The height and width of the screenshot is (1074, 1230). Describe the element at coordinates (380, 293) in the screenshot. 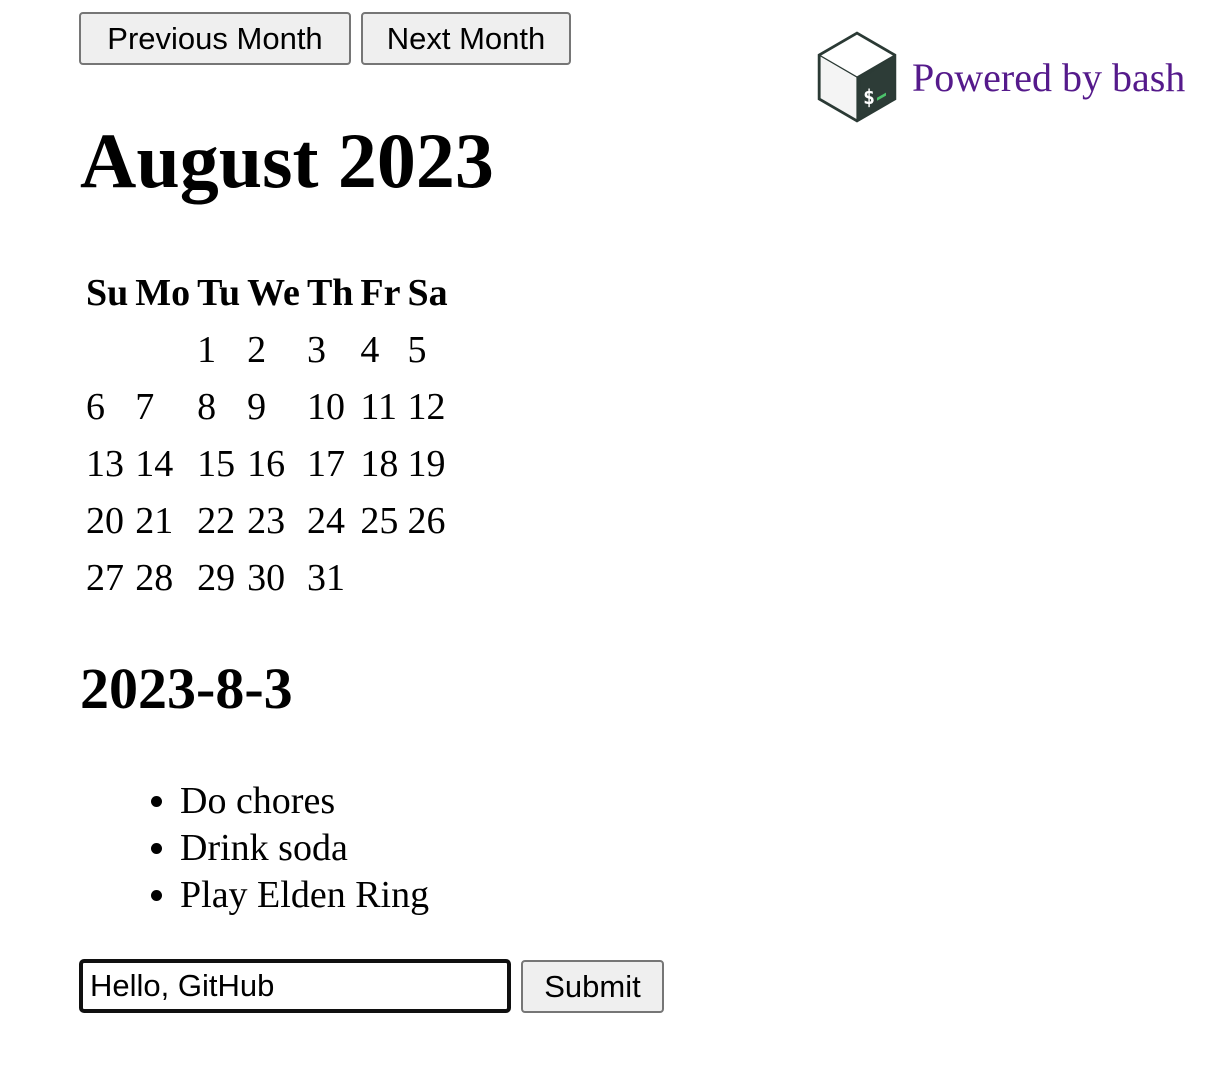

I see `weekday-header: Fr` at that location.